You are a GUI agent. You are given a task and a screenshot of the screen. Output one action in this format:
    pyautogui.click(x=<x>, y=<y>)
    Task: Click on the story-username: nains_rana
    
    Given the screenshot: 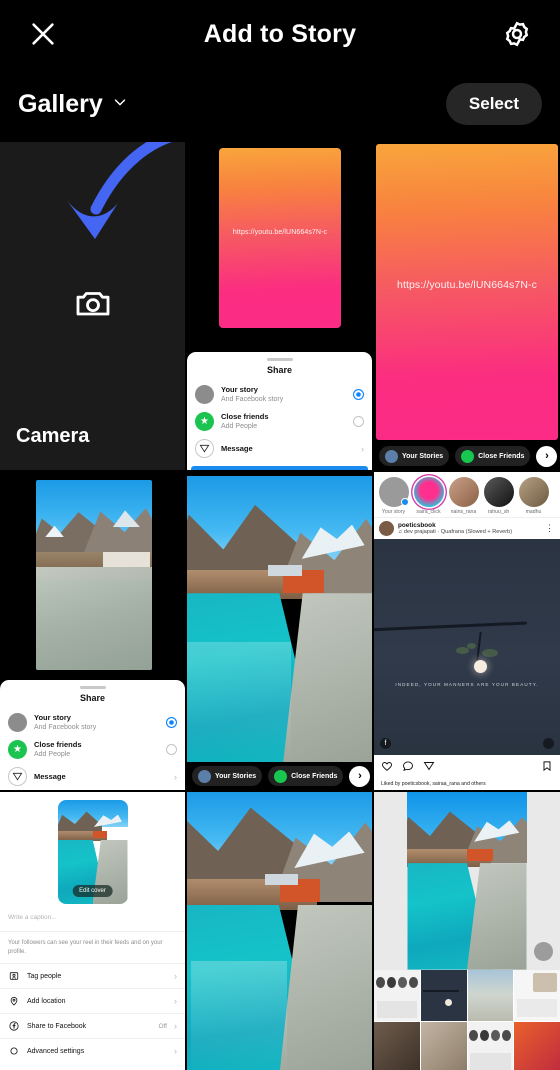 What is the action you would take?
    pyautogui.click(x=463, y=512)
    